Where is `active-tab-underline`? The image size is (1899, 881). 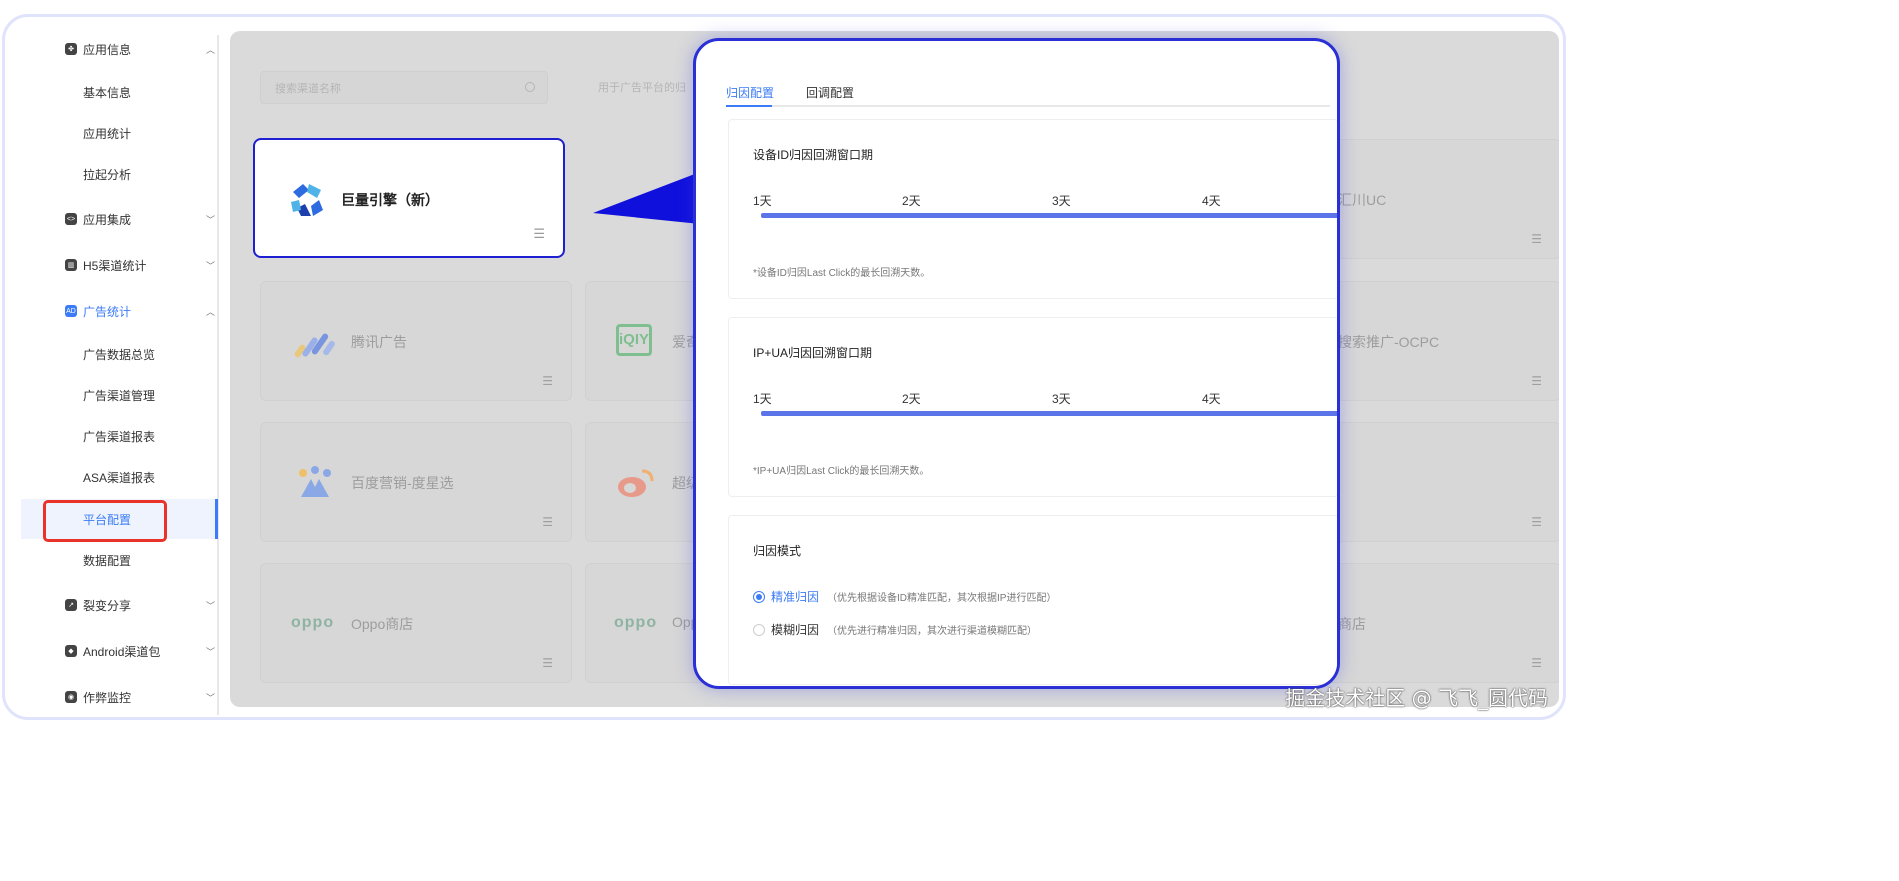 active-tab-underline is located at coordinates (749, 106).